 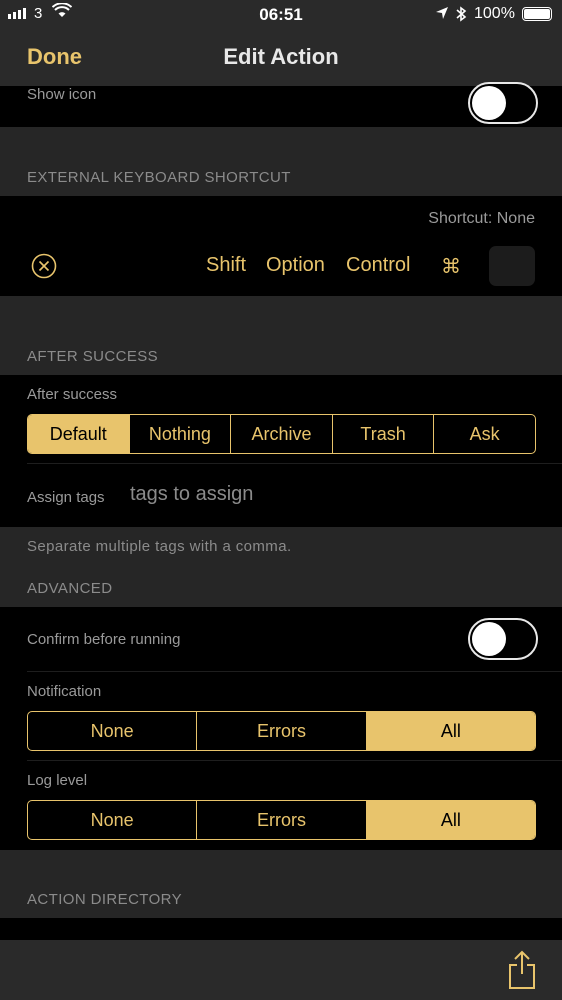 I want to click on command-modifier-button: ⌘, so click(x=451, y=266).